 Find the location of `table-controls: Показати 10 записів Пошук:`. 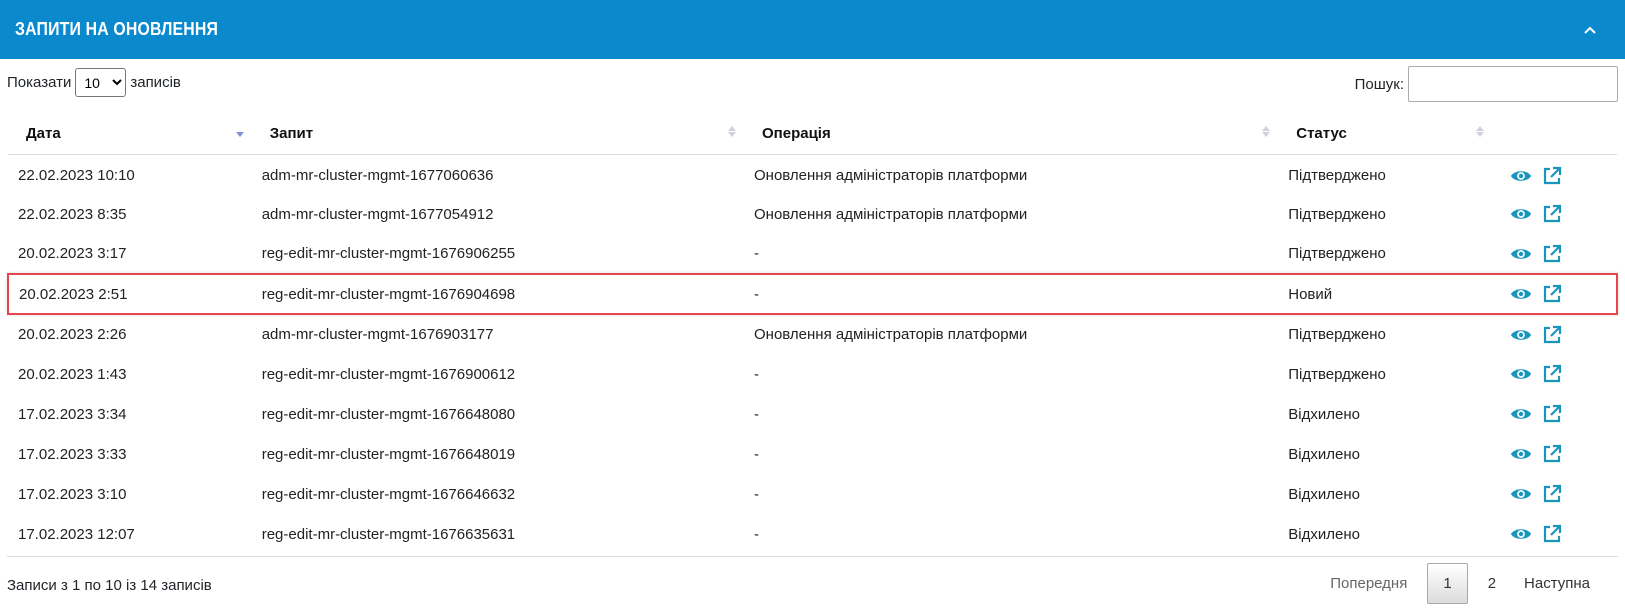

table-controls: Показати 10 записів Пошук: is located at coordinates (812, 86).